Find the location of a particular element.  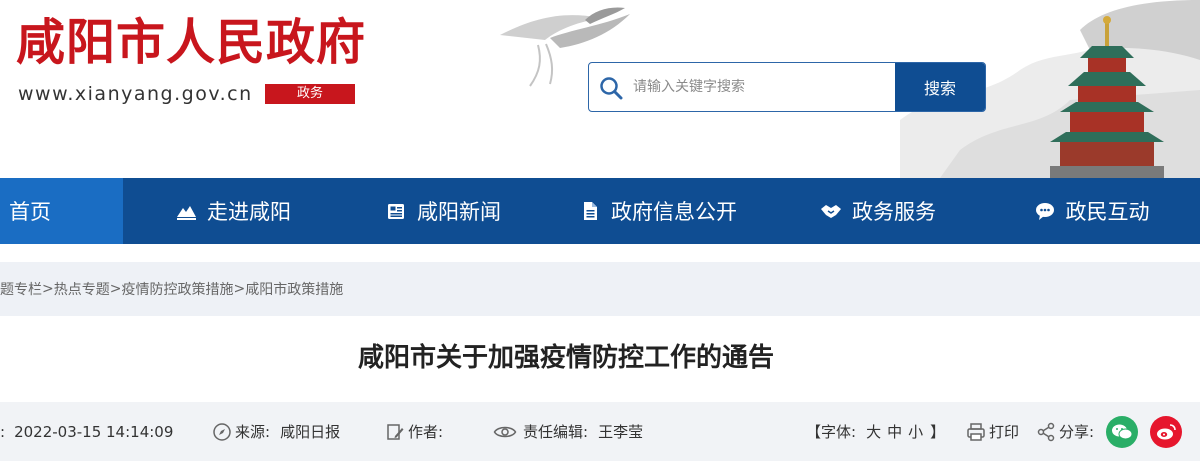

nav-item-label: 首页 is located at coordinates (30, 212).